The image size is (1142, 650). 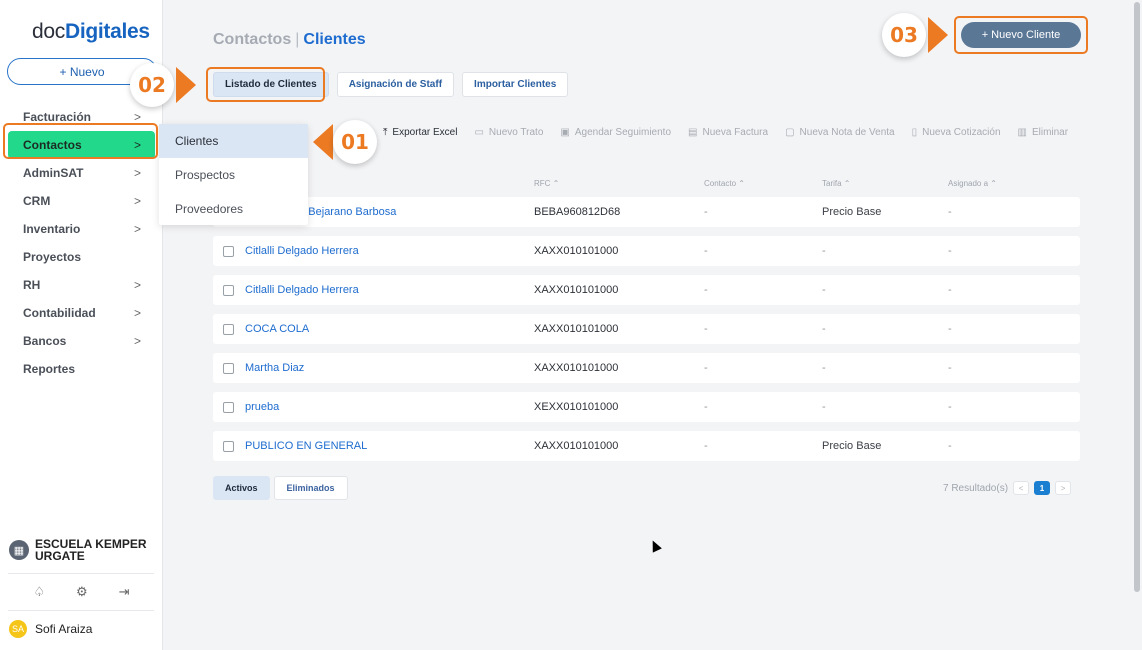 I want to click on column-header-asignado: Asignado a ⌃, so click(x=972, y=183).